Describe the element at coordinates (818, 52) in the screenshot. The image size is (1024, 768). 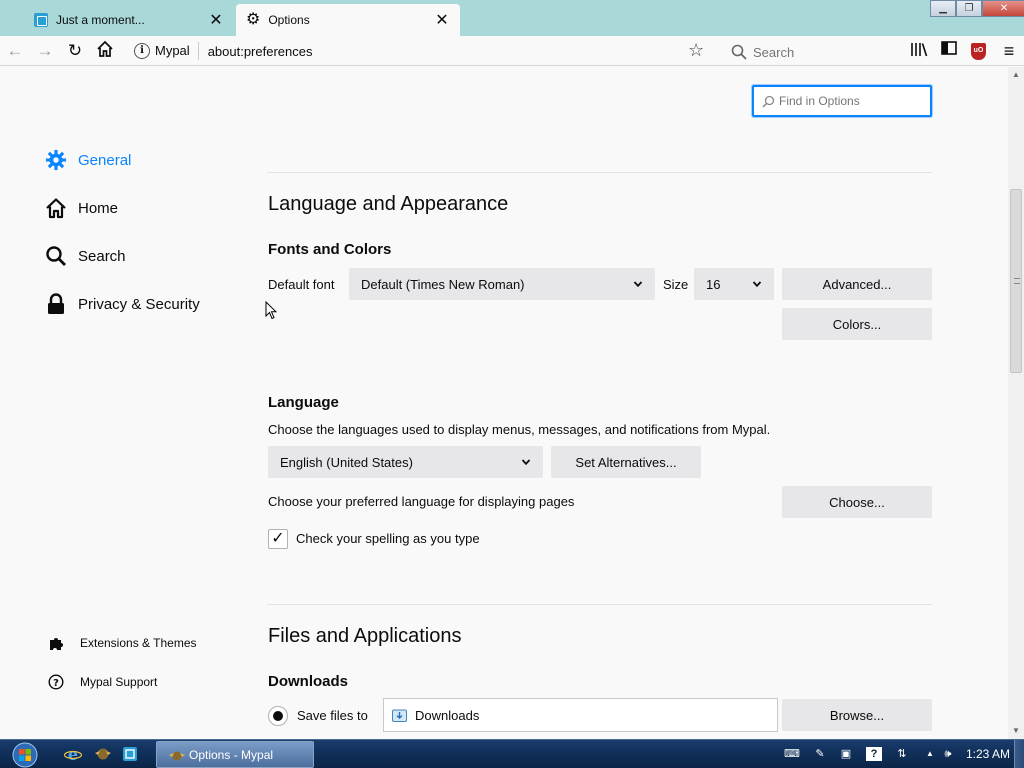
I see `search-input` at that location.